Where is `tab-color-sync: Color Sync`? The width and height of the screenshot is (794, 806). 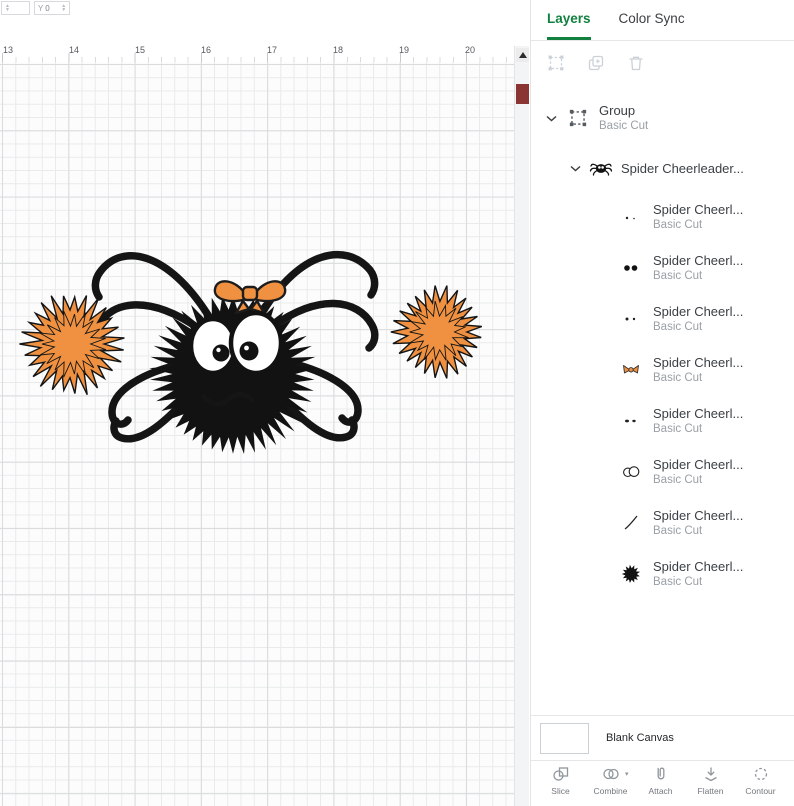 tab-color-sync: Color Sync is located at coordinates (652, 20).